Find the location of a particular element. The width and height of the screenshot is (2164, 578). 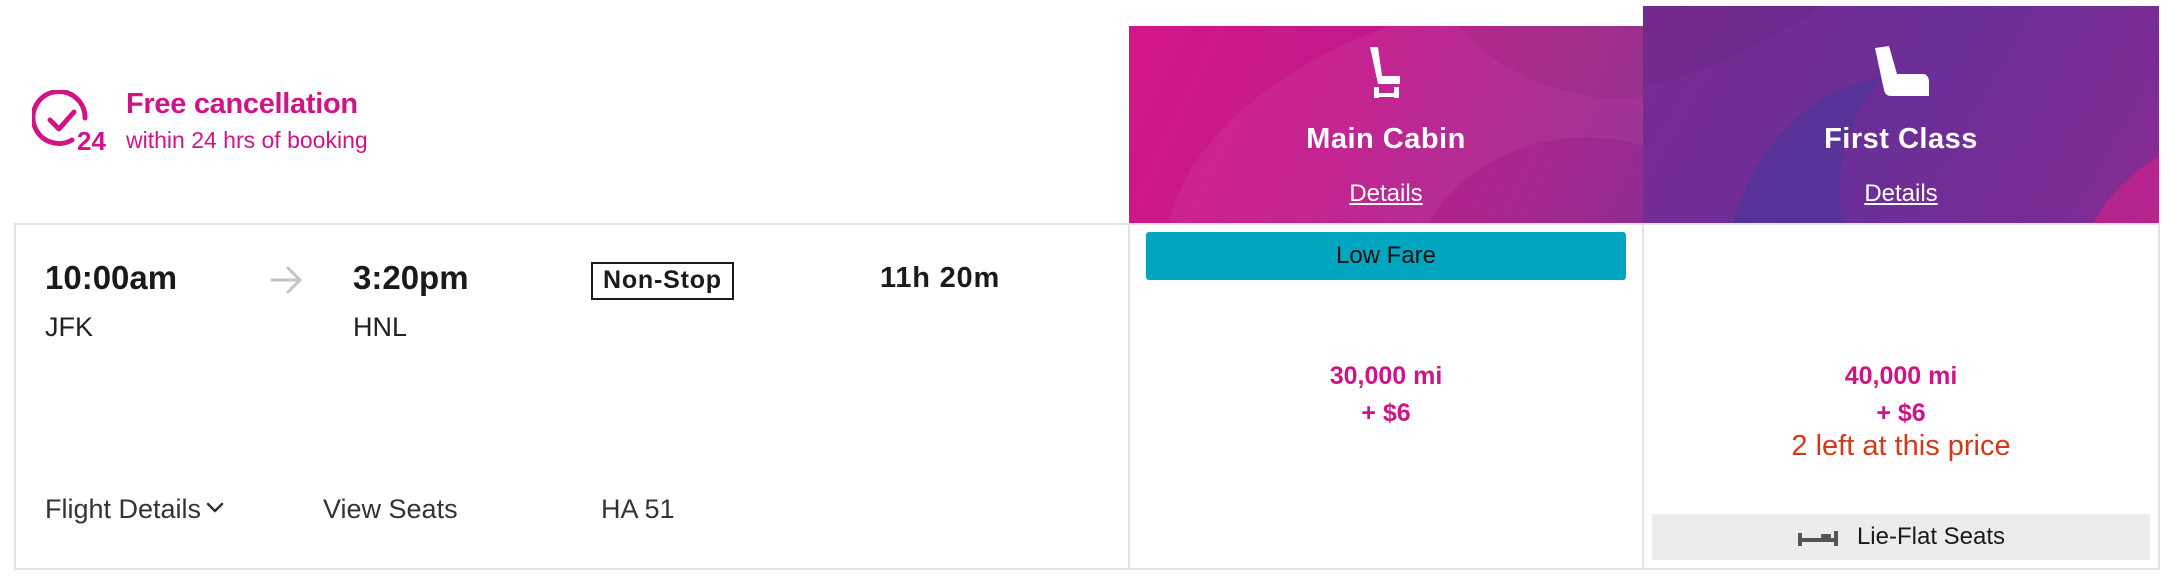

clock-24-number: 24 is located at coordinates (91, 141).